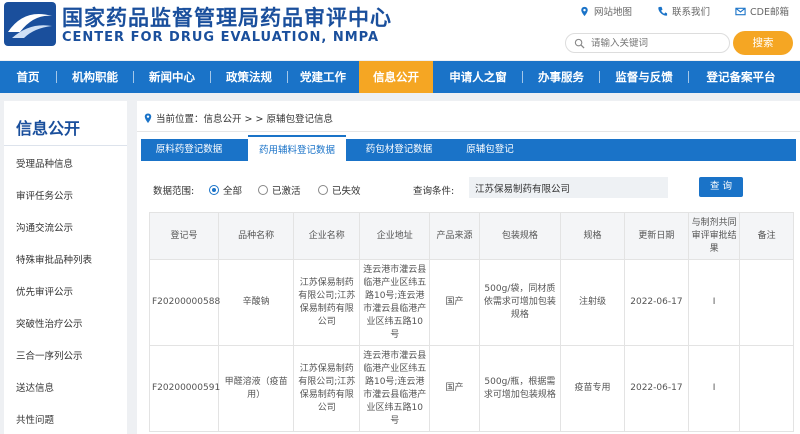  Describe the element at coordinates (468, 131) in the screenshot. I see `breadcrumb-divider` at that location.